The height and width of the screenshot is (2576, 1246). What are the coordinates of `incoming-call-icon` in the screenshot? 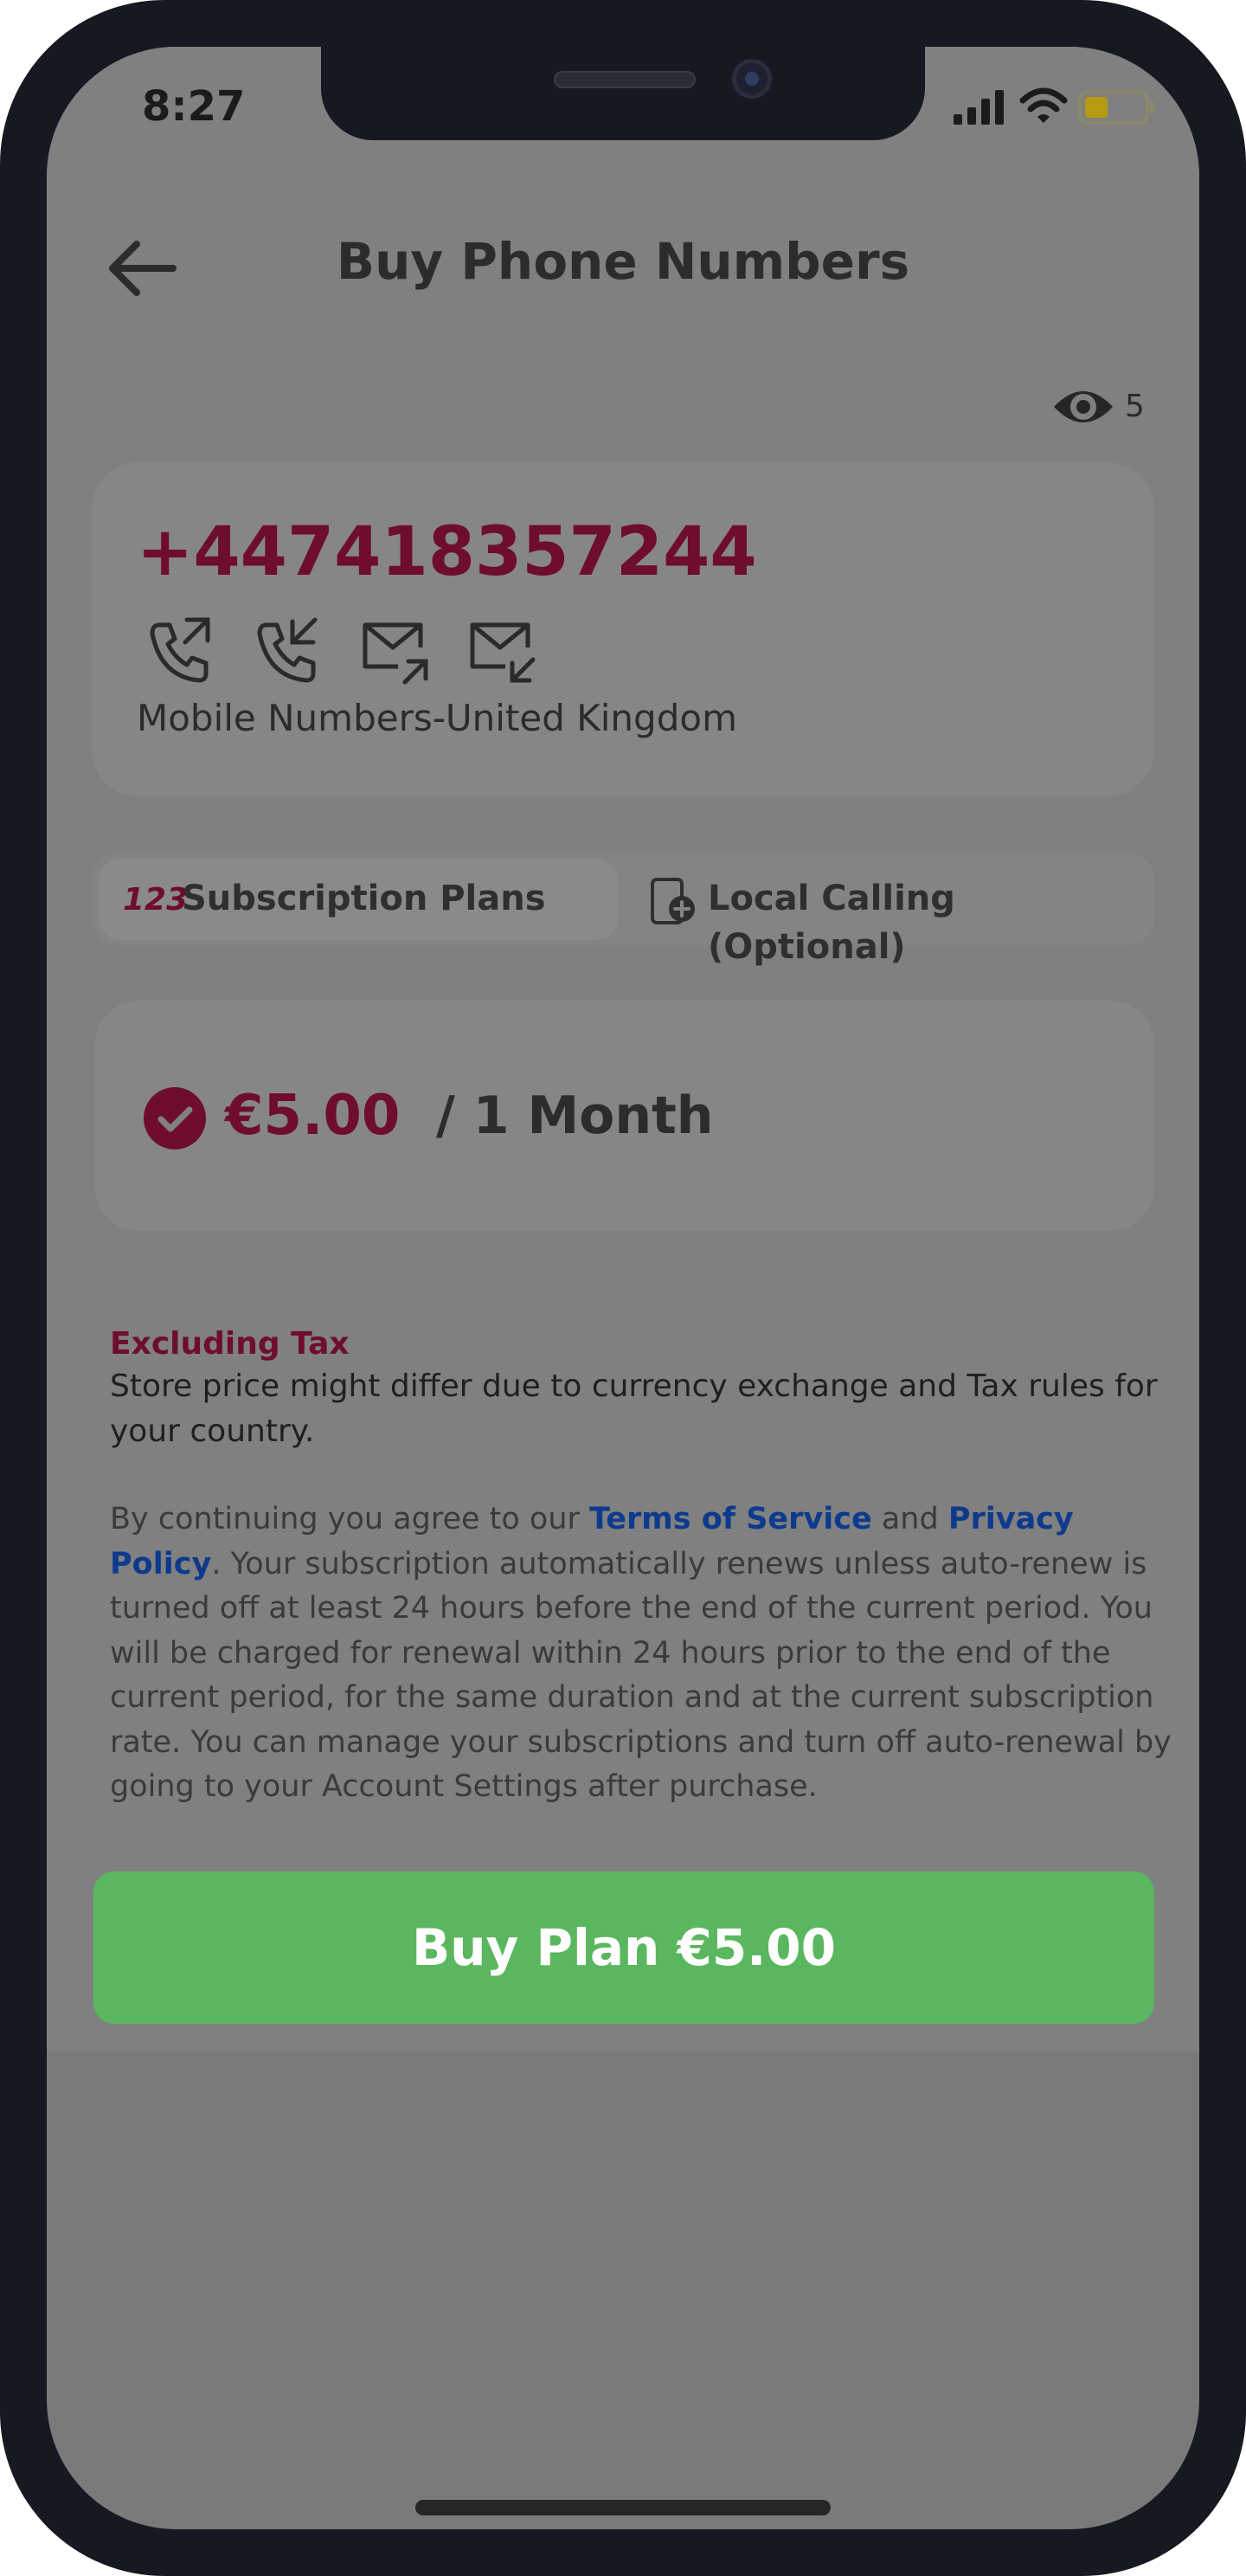 It's located at (287, 650).